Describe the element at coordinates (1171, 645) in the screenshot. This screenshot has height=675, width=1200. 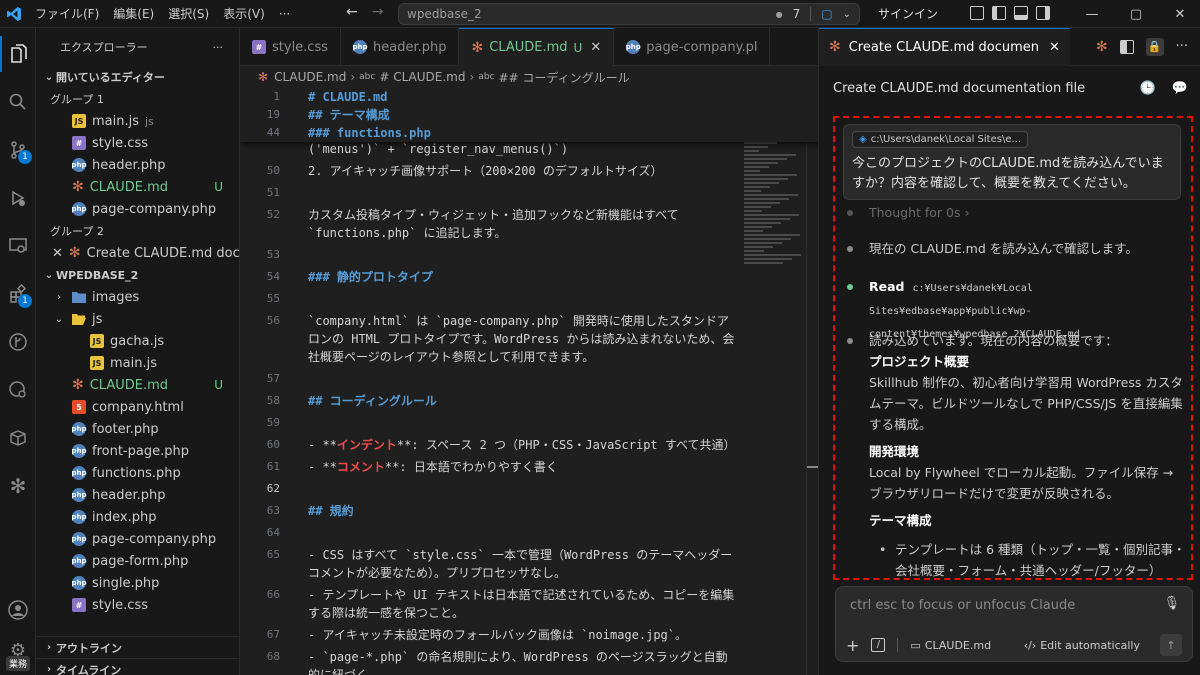
I see `send-button: ↑` at that location.